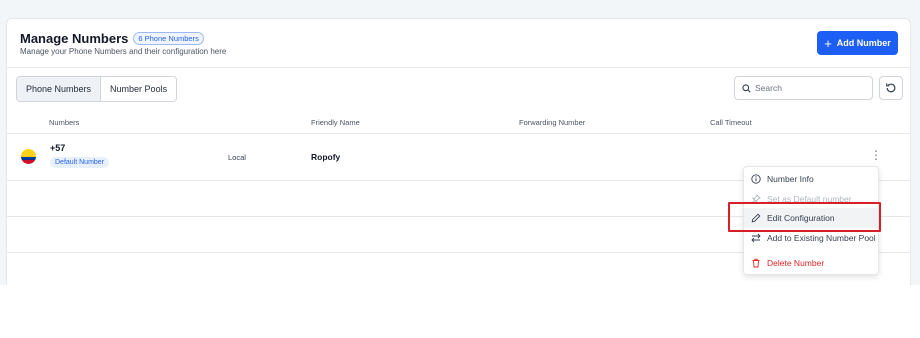  Describe the element at coordinates (139, 89) in the screenshot. I see `tab-number-pools: Number Pools` at that location.